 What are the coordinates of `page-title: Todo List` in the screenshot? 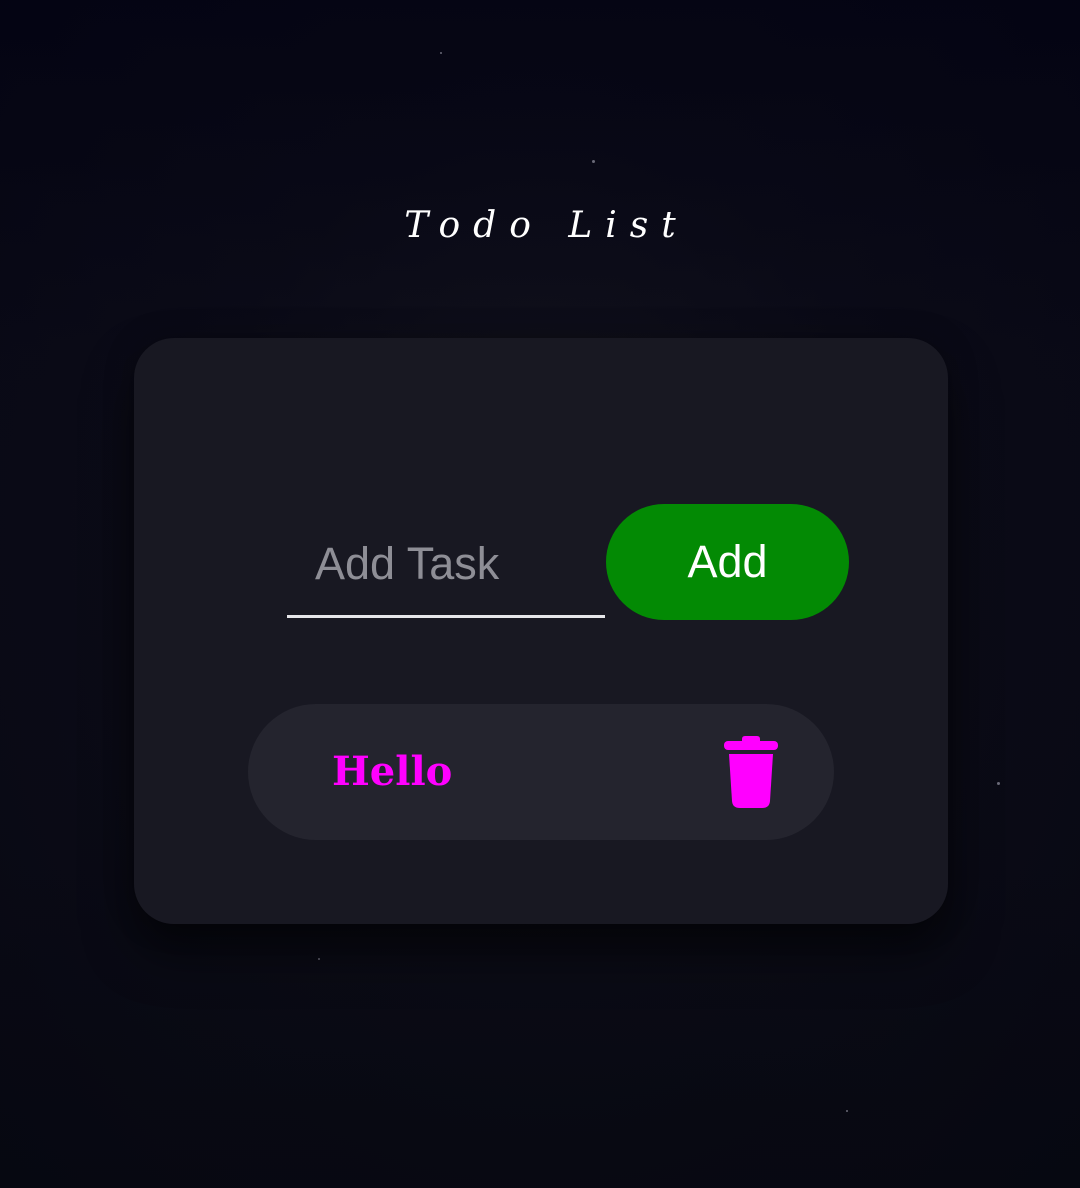 It's located at (546, 225).